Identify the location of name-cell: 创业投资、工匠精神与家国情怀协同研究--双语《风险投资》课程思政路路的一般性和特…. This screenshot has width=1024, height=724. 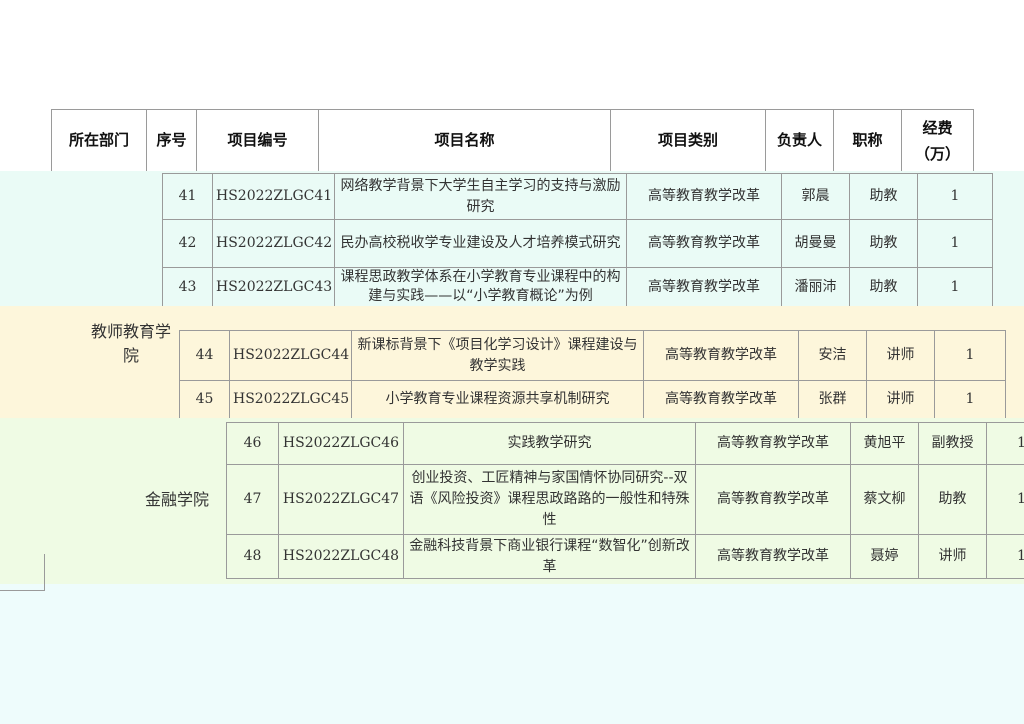
(549, 499).